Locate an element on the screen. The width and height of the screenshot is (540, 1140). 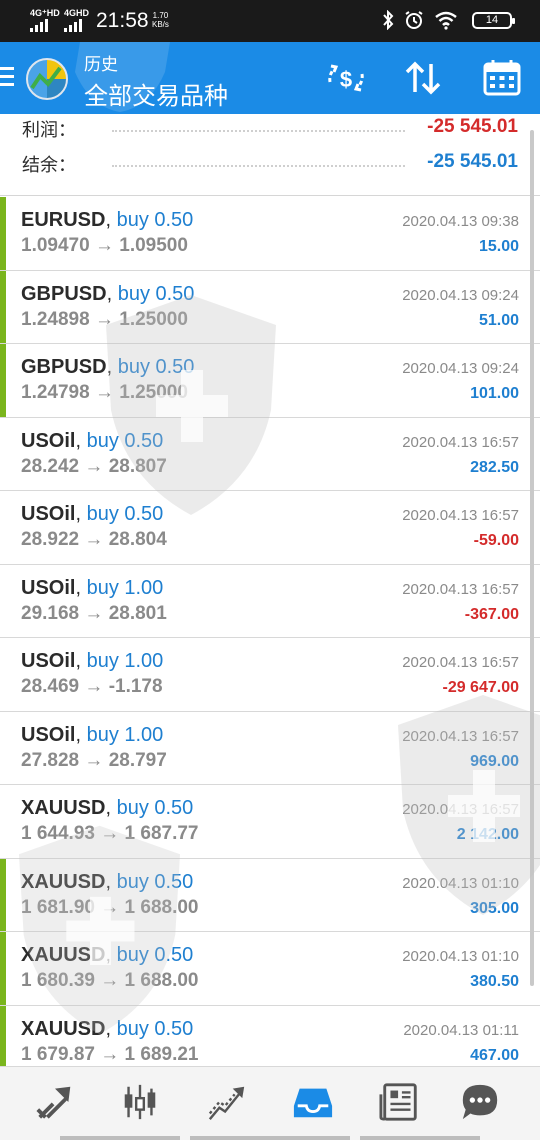
trade-prices: 28.922 → 28.804 is located at coordinates (94, 540).